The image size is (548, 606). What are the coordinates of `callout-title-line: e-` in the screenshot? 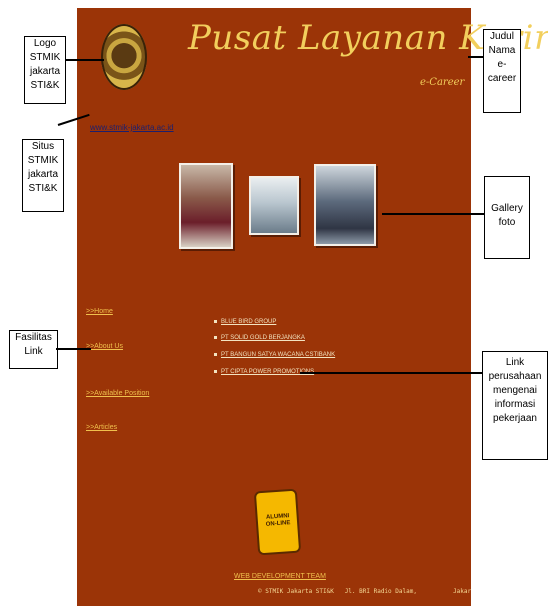 It's located at (502, 64).